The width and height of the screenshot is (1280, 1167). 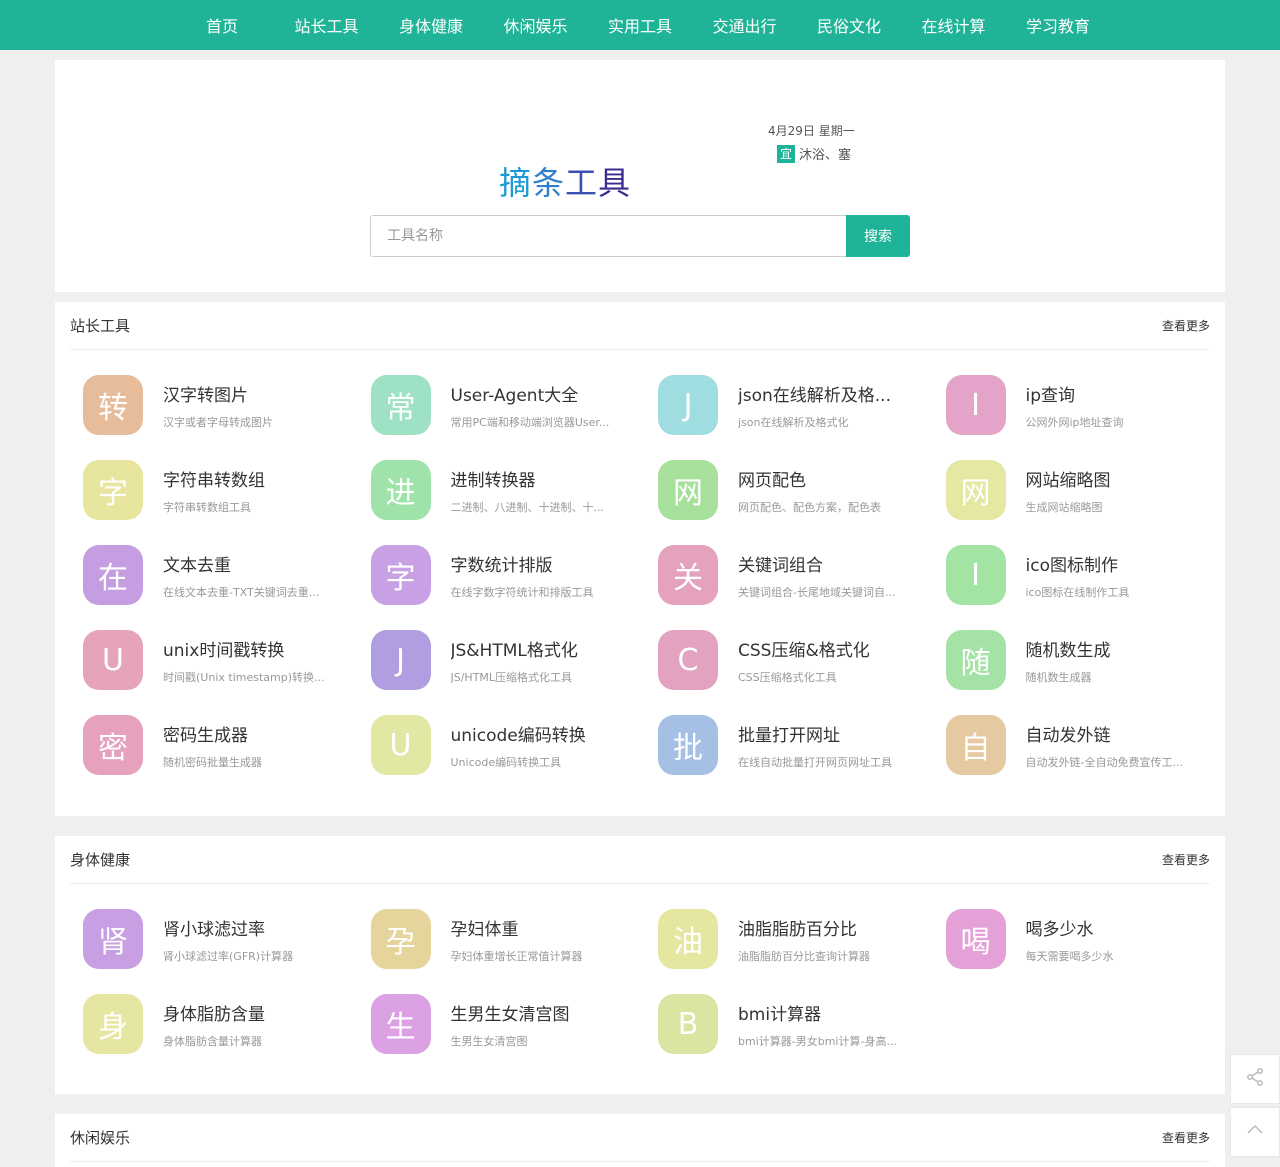 I want to click on tool-description: json在线解析及格式化, so click(x=793, y=422).